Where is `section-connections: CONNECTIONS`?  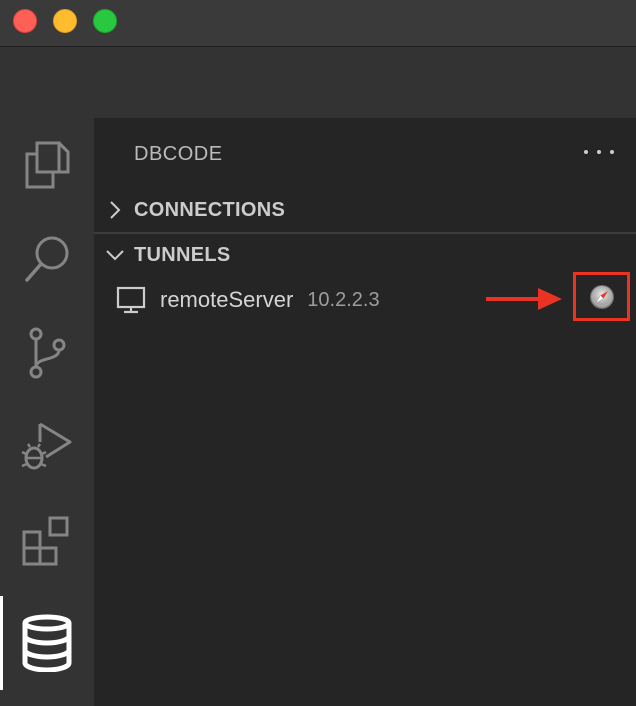
section-connections: CONNECTIONS is located at coordinates (365, 210).